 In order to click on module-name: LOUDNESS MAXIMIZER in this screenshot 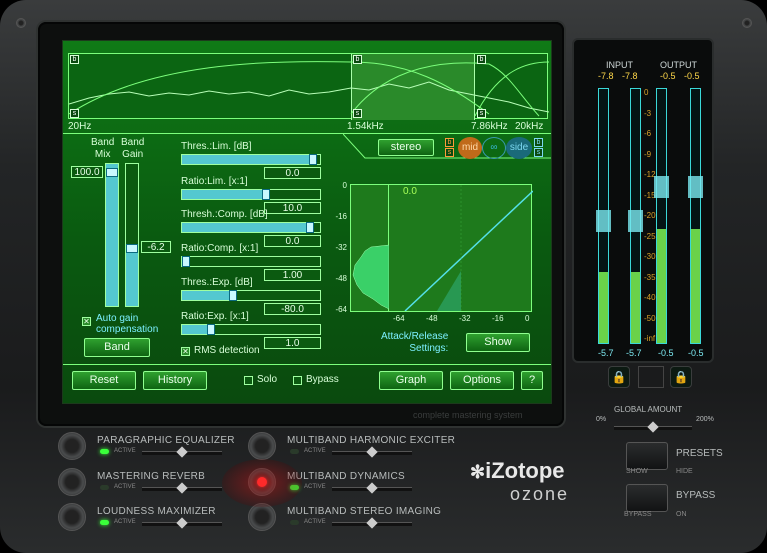, I will do `click(156, 511)`.